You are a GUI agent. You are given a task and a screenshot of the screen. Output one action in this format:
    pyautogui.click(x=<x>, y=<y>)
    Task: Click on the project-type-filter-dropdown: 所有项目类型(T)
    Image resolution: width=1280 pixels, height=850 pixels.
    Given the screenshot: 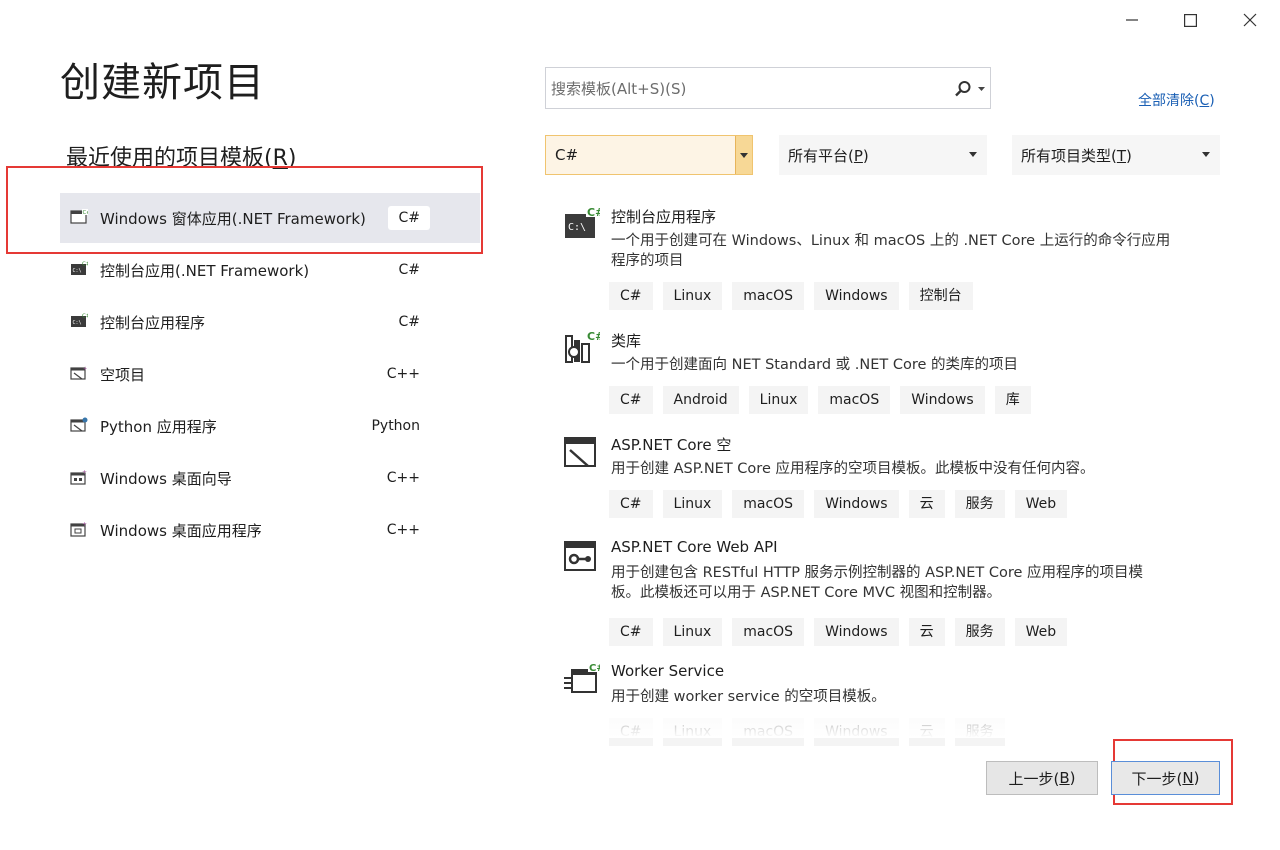 What is the action you would take?
    pyautogui.click(x=1116, y=155)
    